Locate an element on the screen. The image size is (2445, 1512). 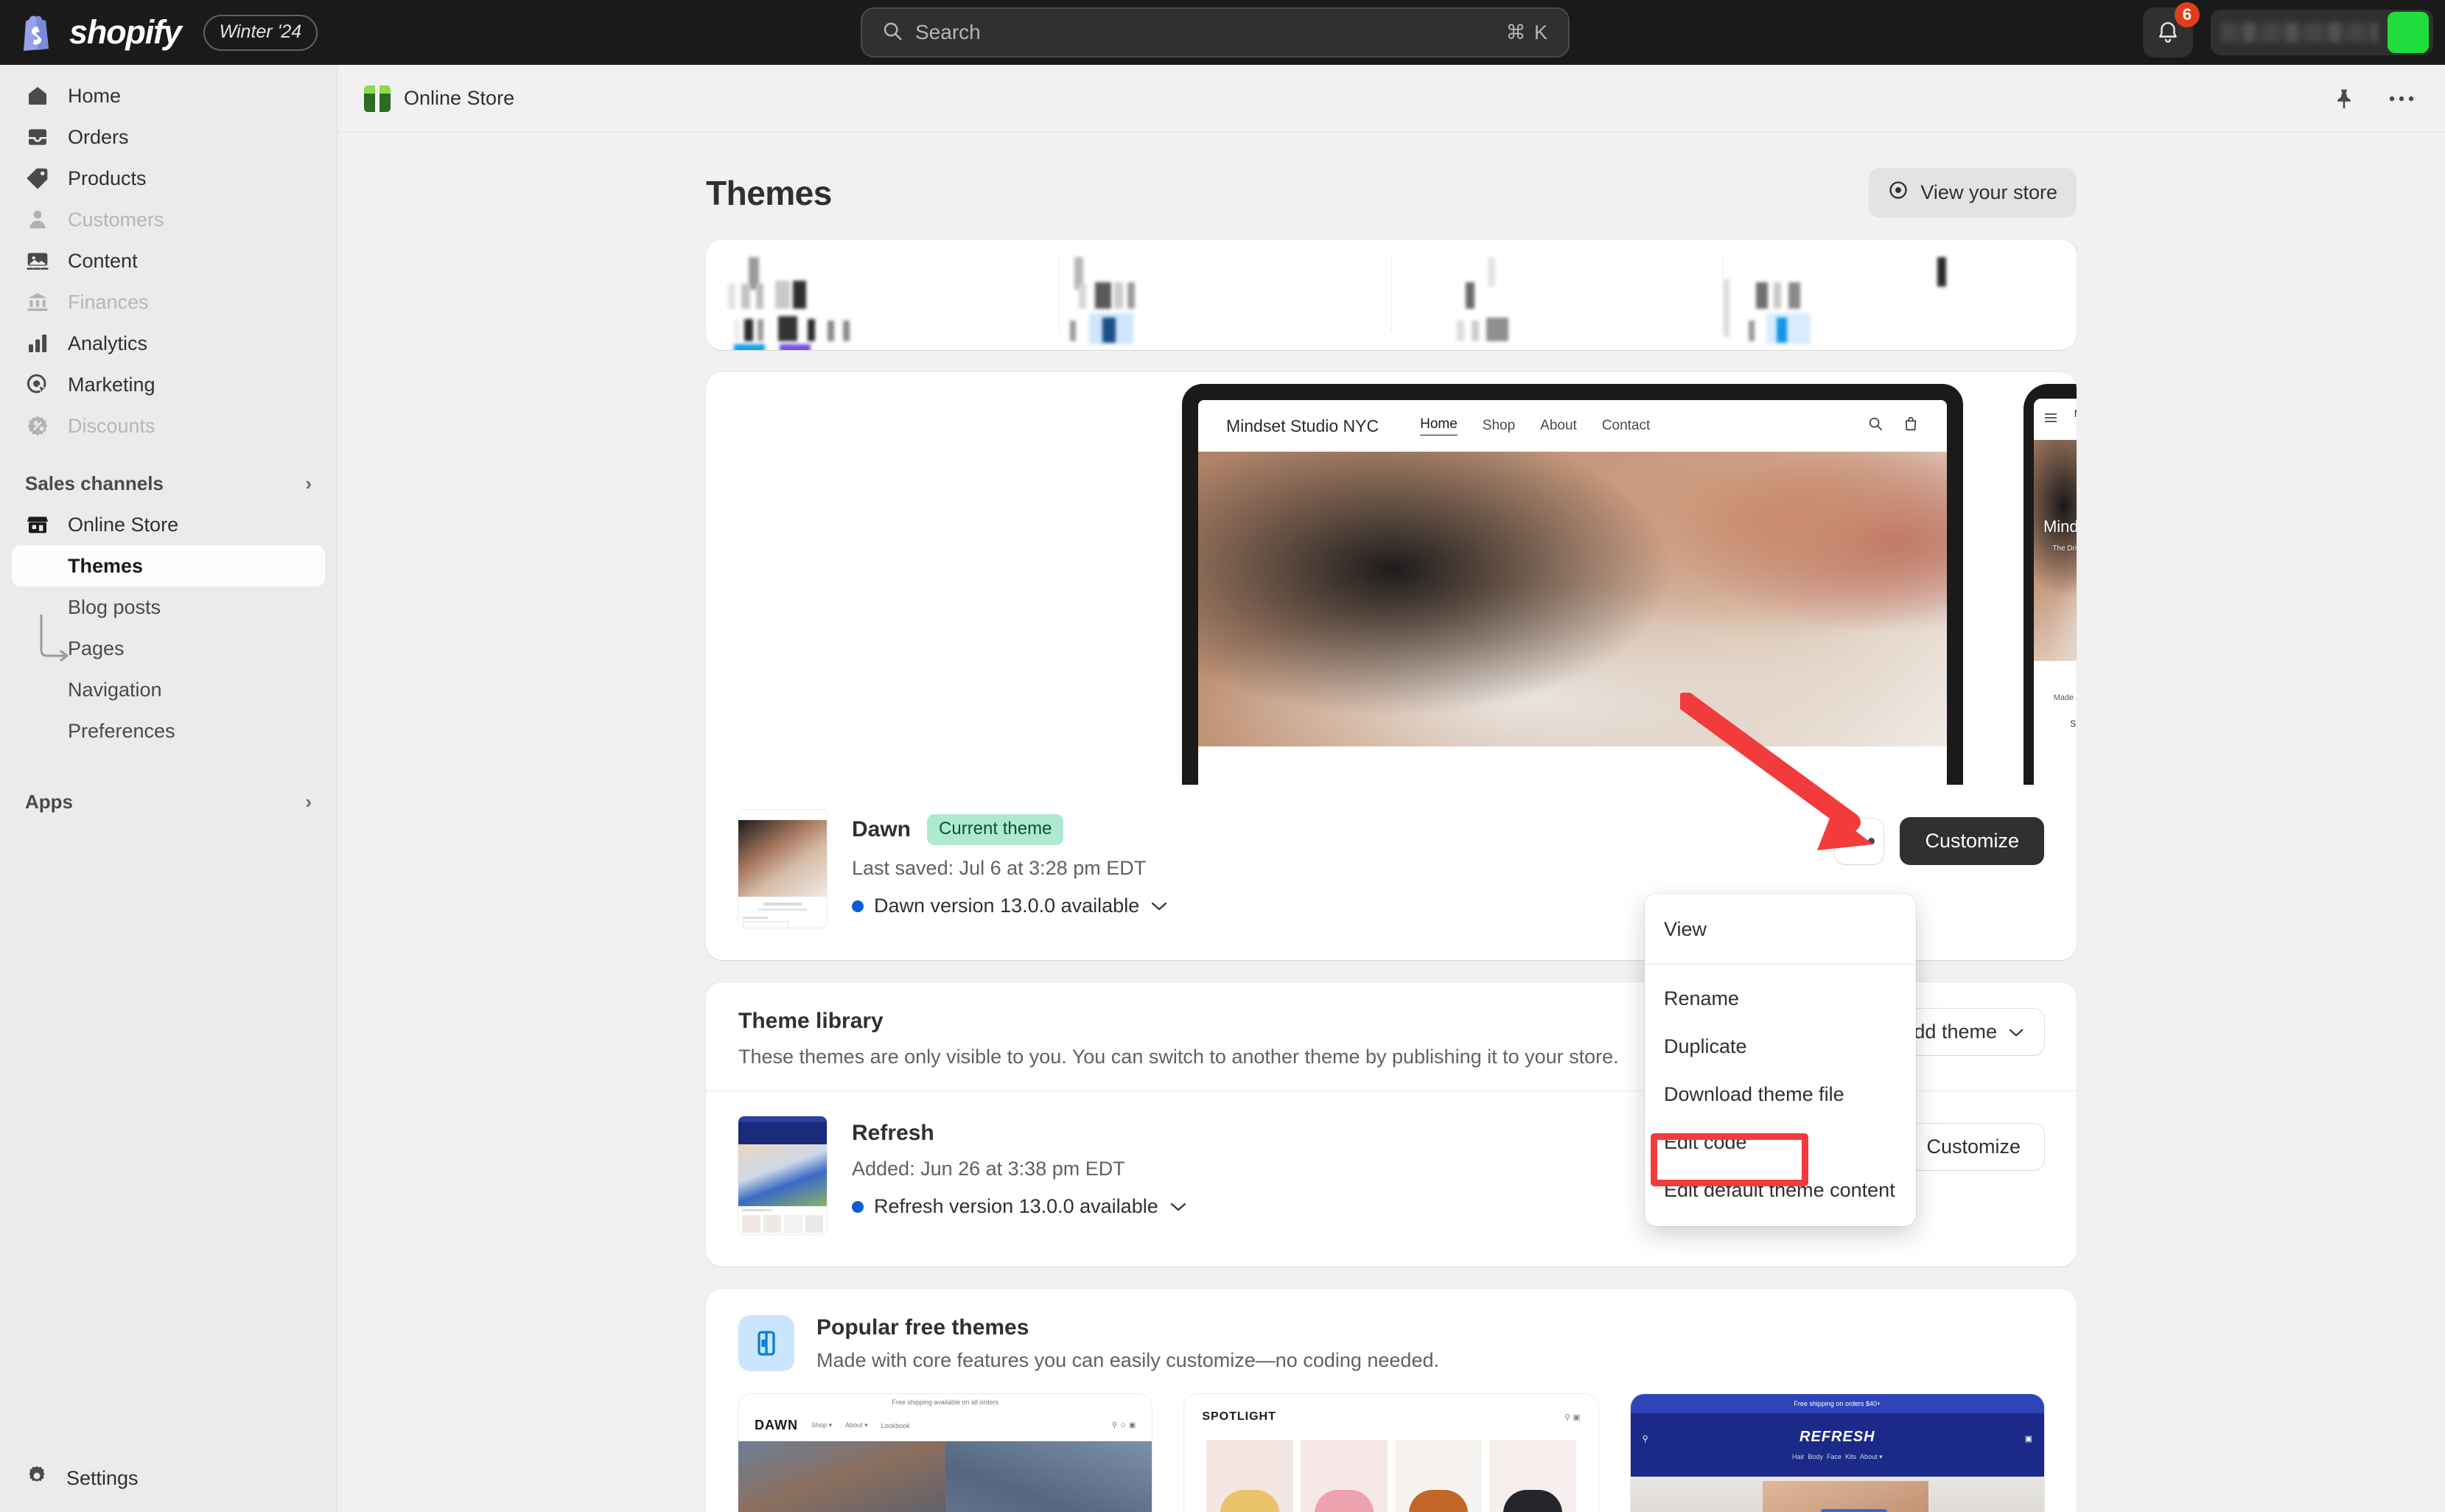
sidebar-item-home: Home is located at coordinates (168, 95).